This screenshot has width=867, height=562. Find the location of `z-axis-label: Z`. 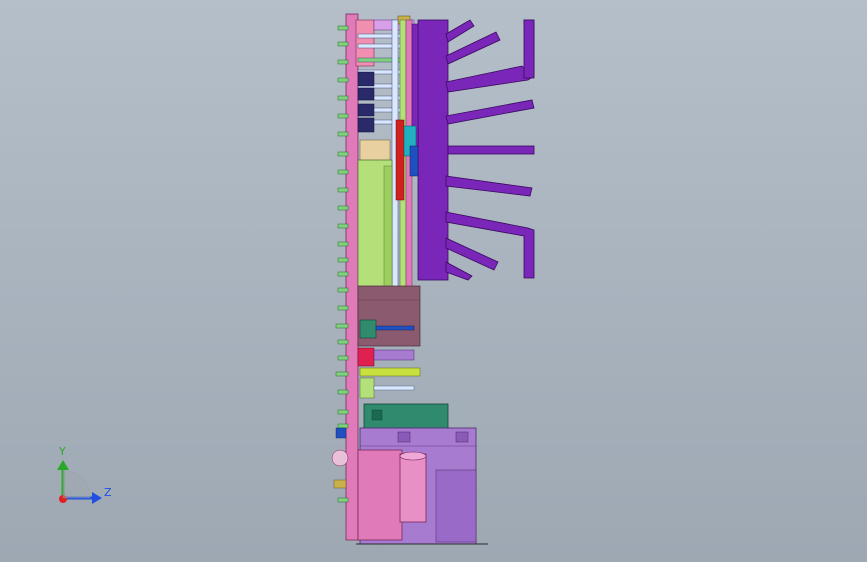

z-axis-label: Z is located at coordinates (108, 492).